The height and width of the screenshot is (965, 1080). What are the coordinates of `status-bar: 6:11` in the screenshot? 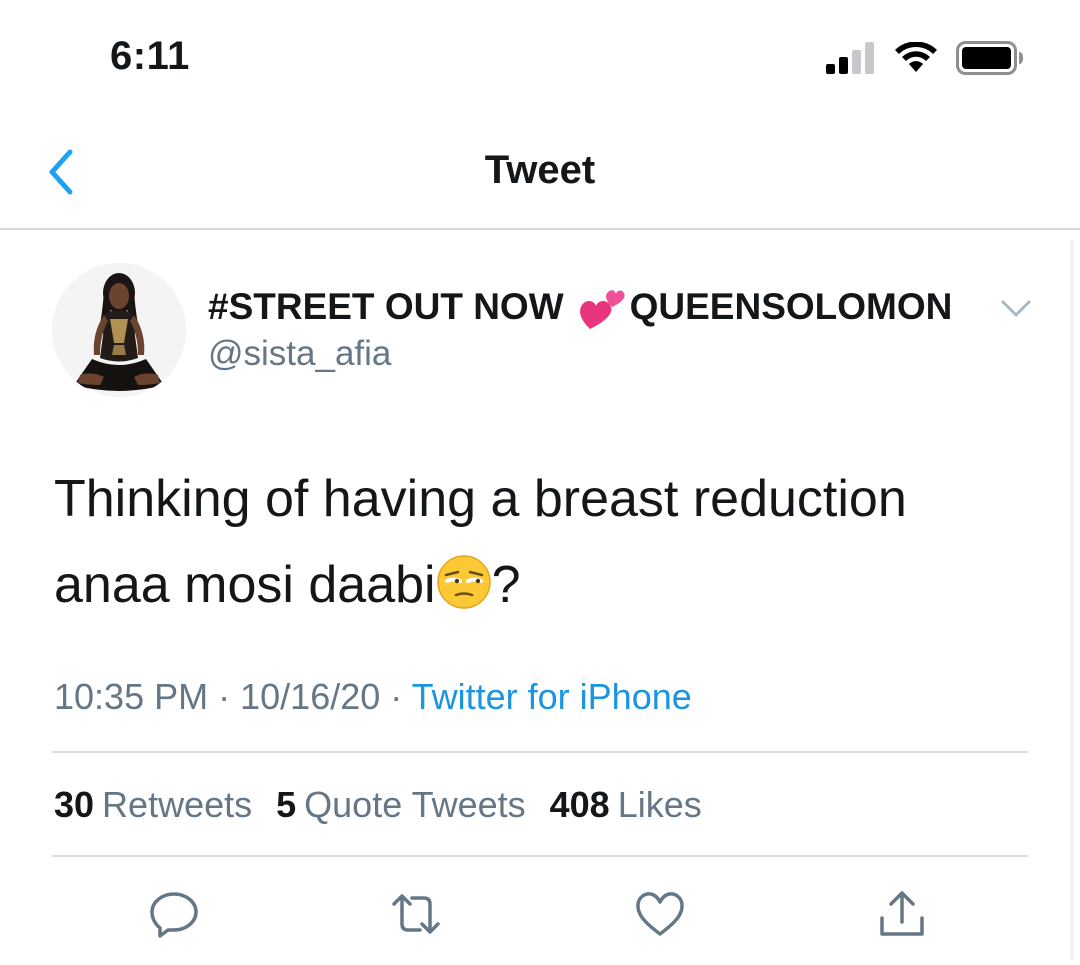 It's located at (540, 55).